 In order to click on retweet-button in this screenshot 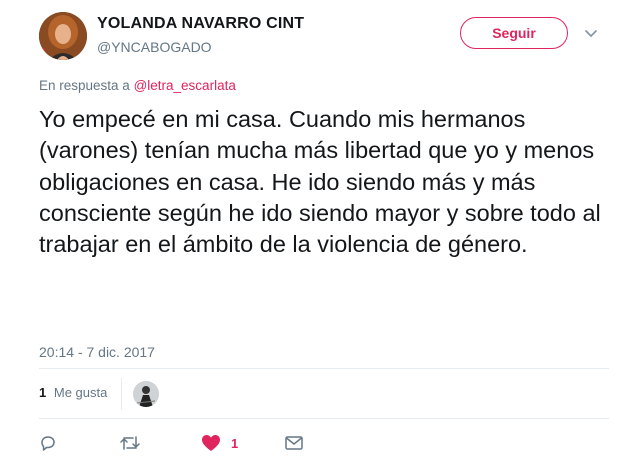, I will do `click(130, 443)`.